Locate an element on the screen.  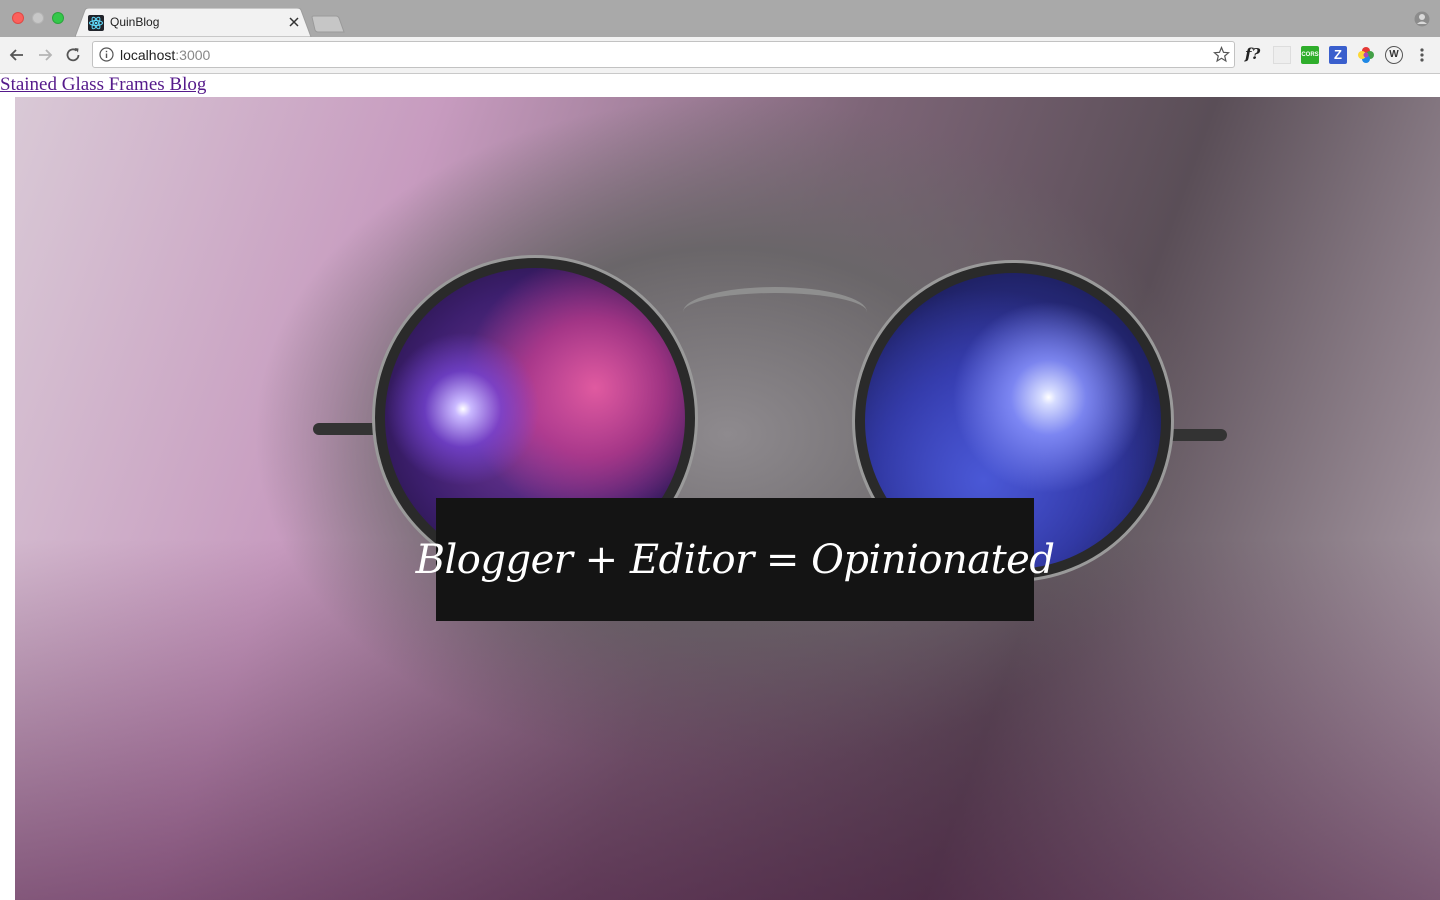
tab-title: QuinBlog is located at coordinates (135, 22).